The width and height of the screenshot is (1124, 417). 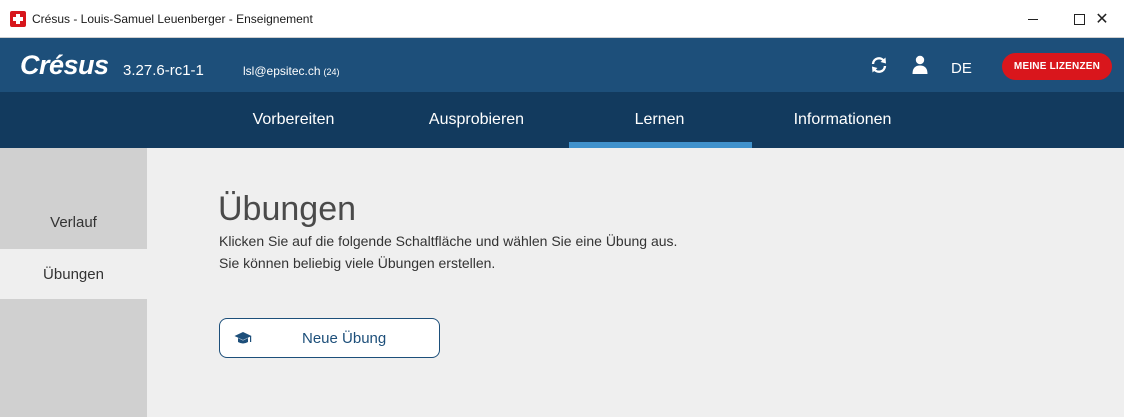 What do you see at coordinates (331, 72) in the screenshot?
I see `user-count: (24)` at bounding box center [331, 72].